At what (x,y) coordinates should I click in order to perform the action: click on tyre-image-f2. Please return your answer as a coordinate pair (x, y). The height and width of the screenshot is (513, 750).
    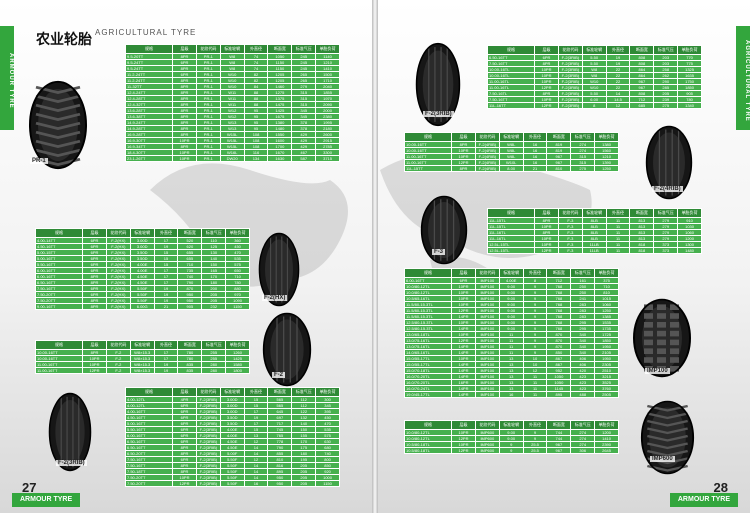
    Looking at the image, I should click on (287, 349).